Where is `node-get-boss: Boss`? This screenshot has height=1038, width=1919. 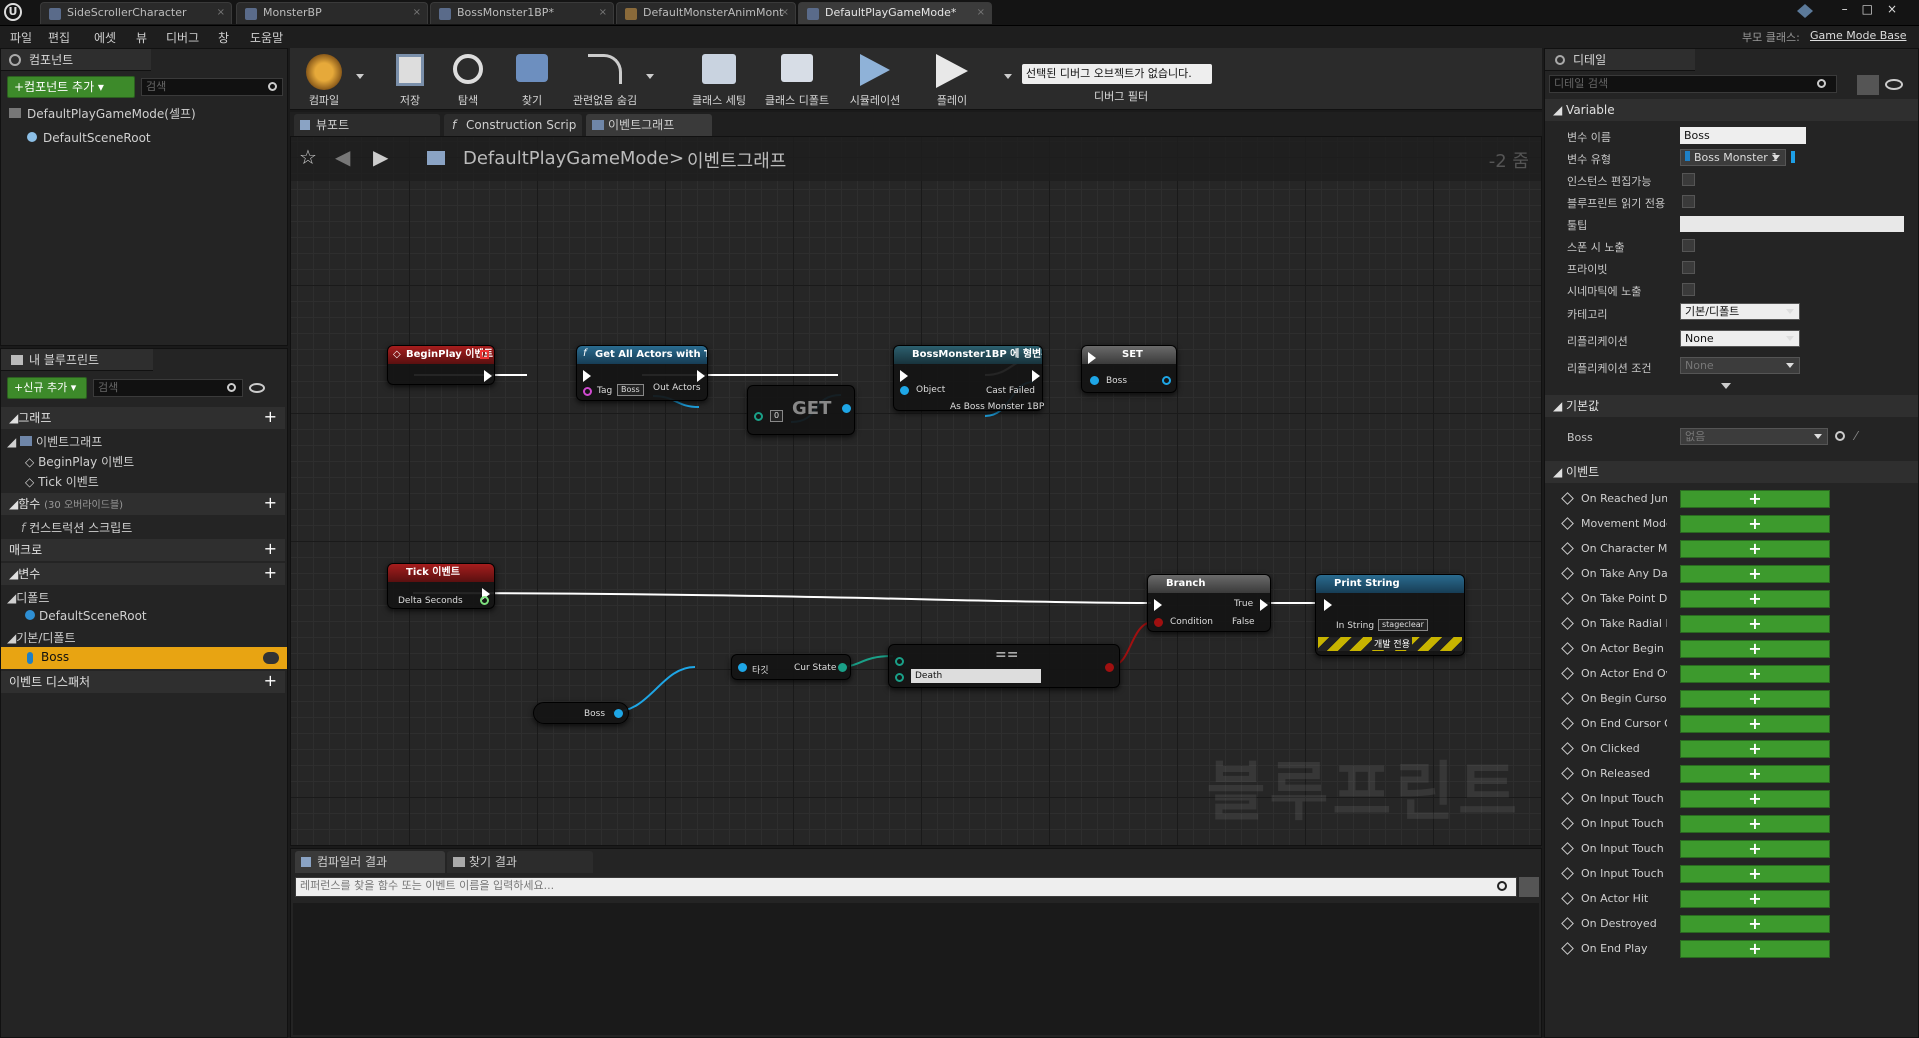
node-get-boss: Boss is located at coordinates (581, 713).